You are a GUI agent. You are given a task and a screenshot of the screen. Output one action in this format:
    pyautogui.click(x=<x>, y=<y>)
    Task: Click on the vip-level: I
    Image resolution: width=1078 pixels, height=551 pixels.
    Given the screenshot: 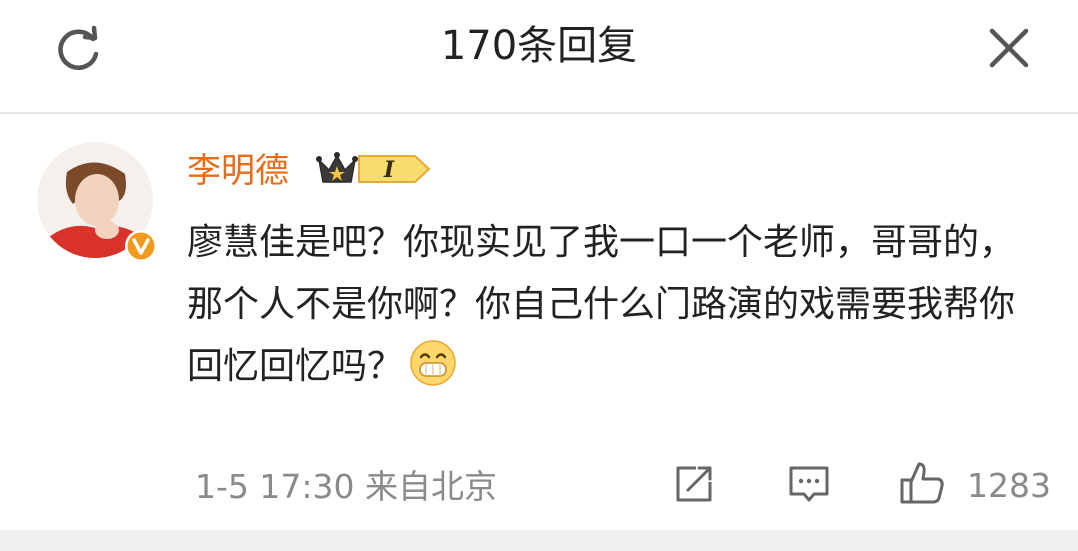 What is the action you would take?
    pyautogui.click(x=389, y=170)
    